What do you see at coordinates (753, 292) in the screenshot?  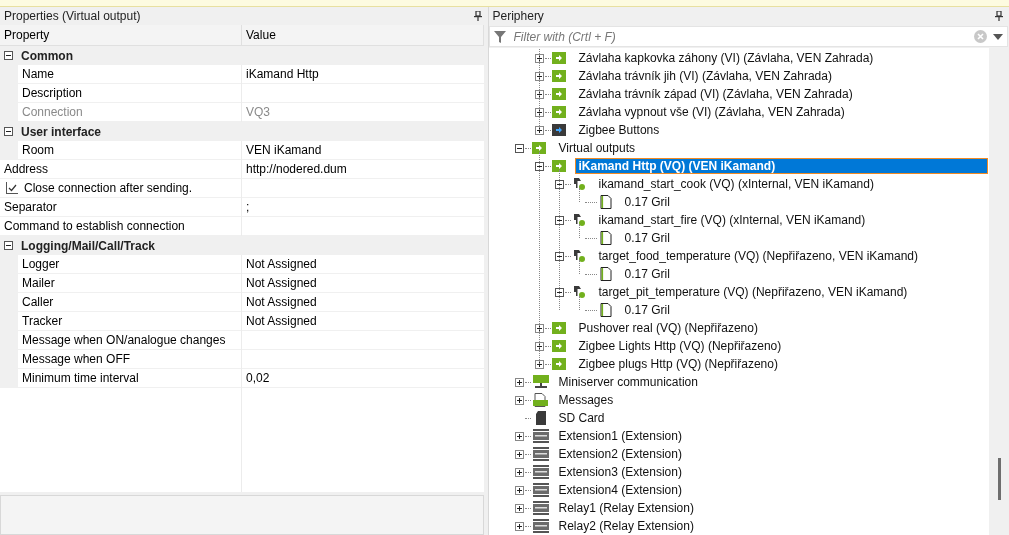 I see `tree-item: target_pit_temperature (VQ) (Nepřiřazeno, VEN iKamand)` at bounding box center [753, 292].